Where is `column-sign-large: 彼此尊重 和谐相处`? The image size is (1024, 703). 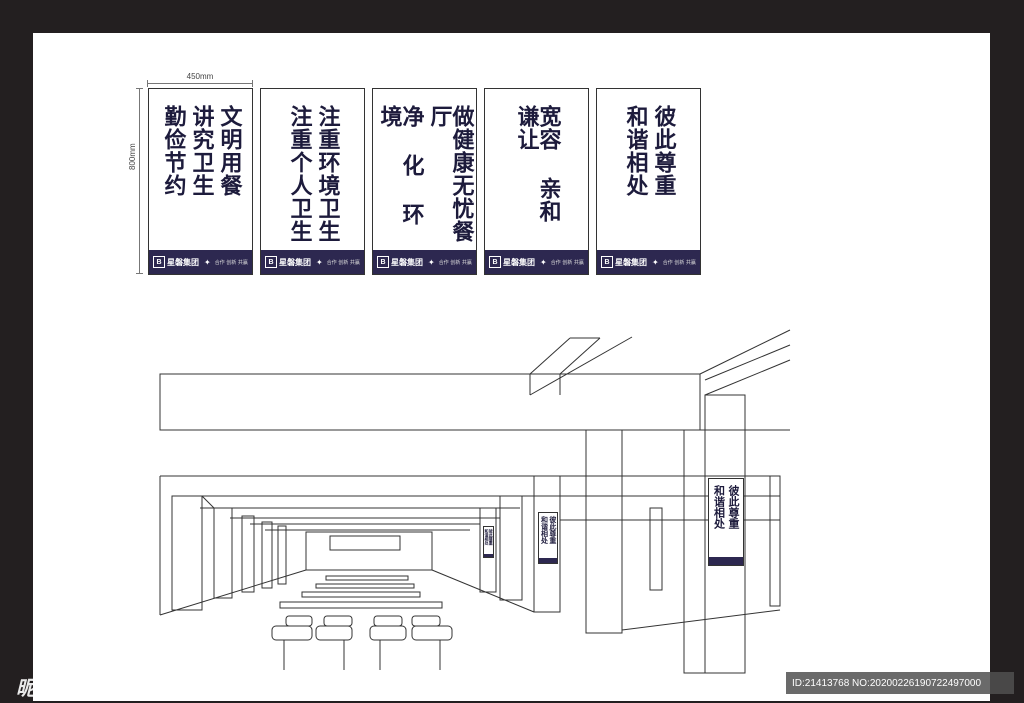 column-sign-large: 彼此尊重 和谐相处 is located at coordinates (726, 522).